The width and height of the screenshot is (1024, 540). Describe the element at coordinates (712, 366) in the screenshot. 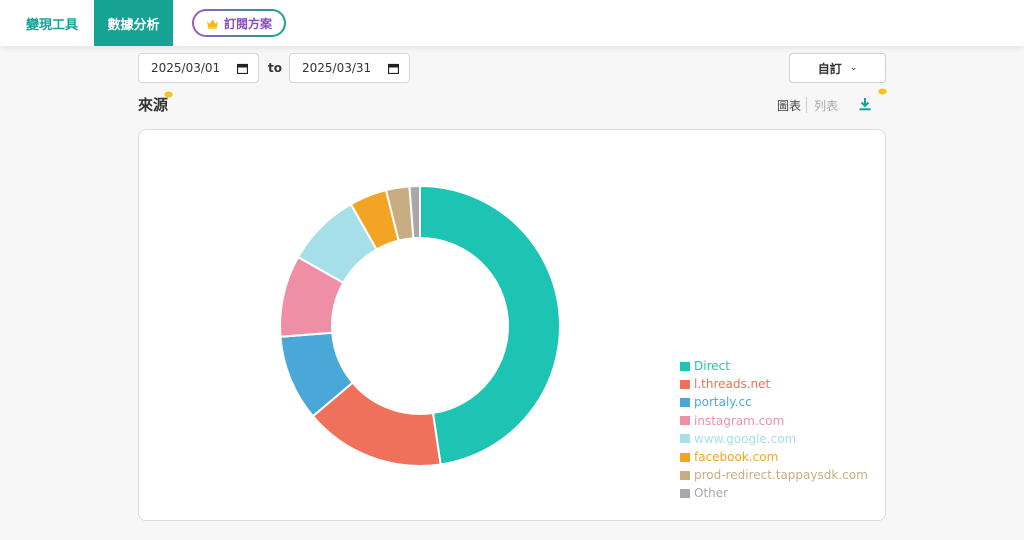

I see `legend-label: Direct` at that location.